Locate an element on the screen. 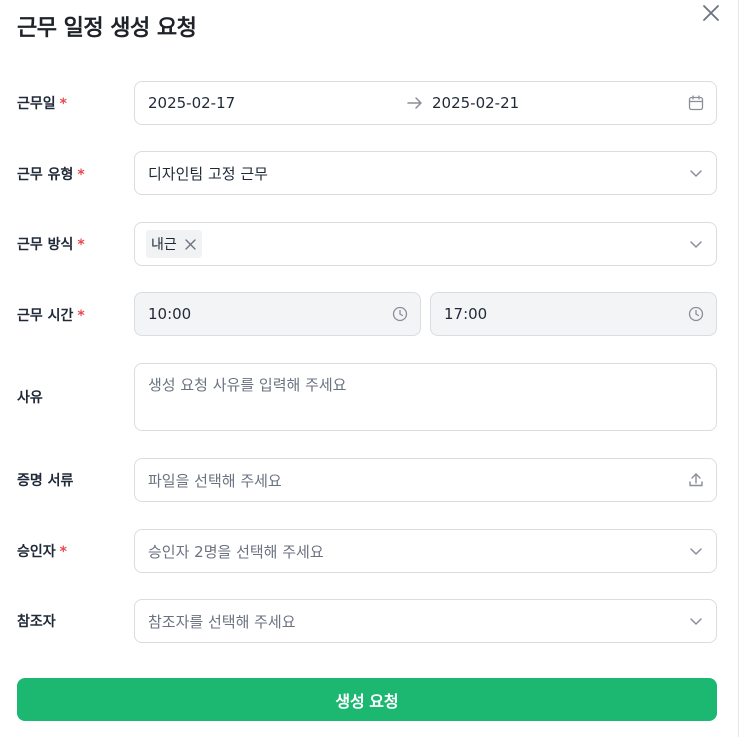 Image resolution: width=739 pixels, height=737 pixels. reference-select: 참조자를 선택해 주세요 is located at coordinates (425, 621).